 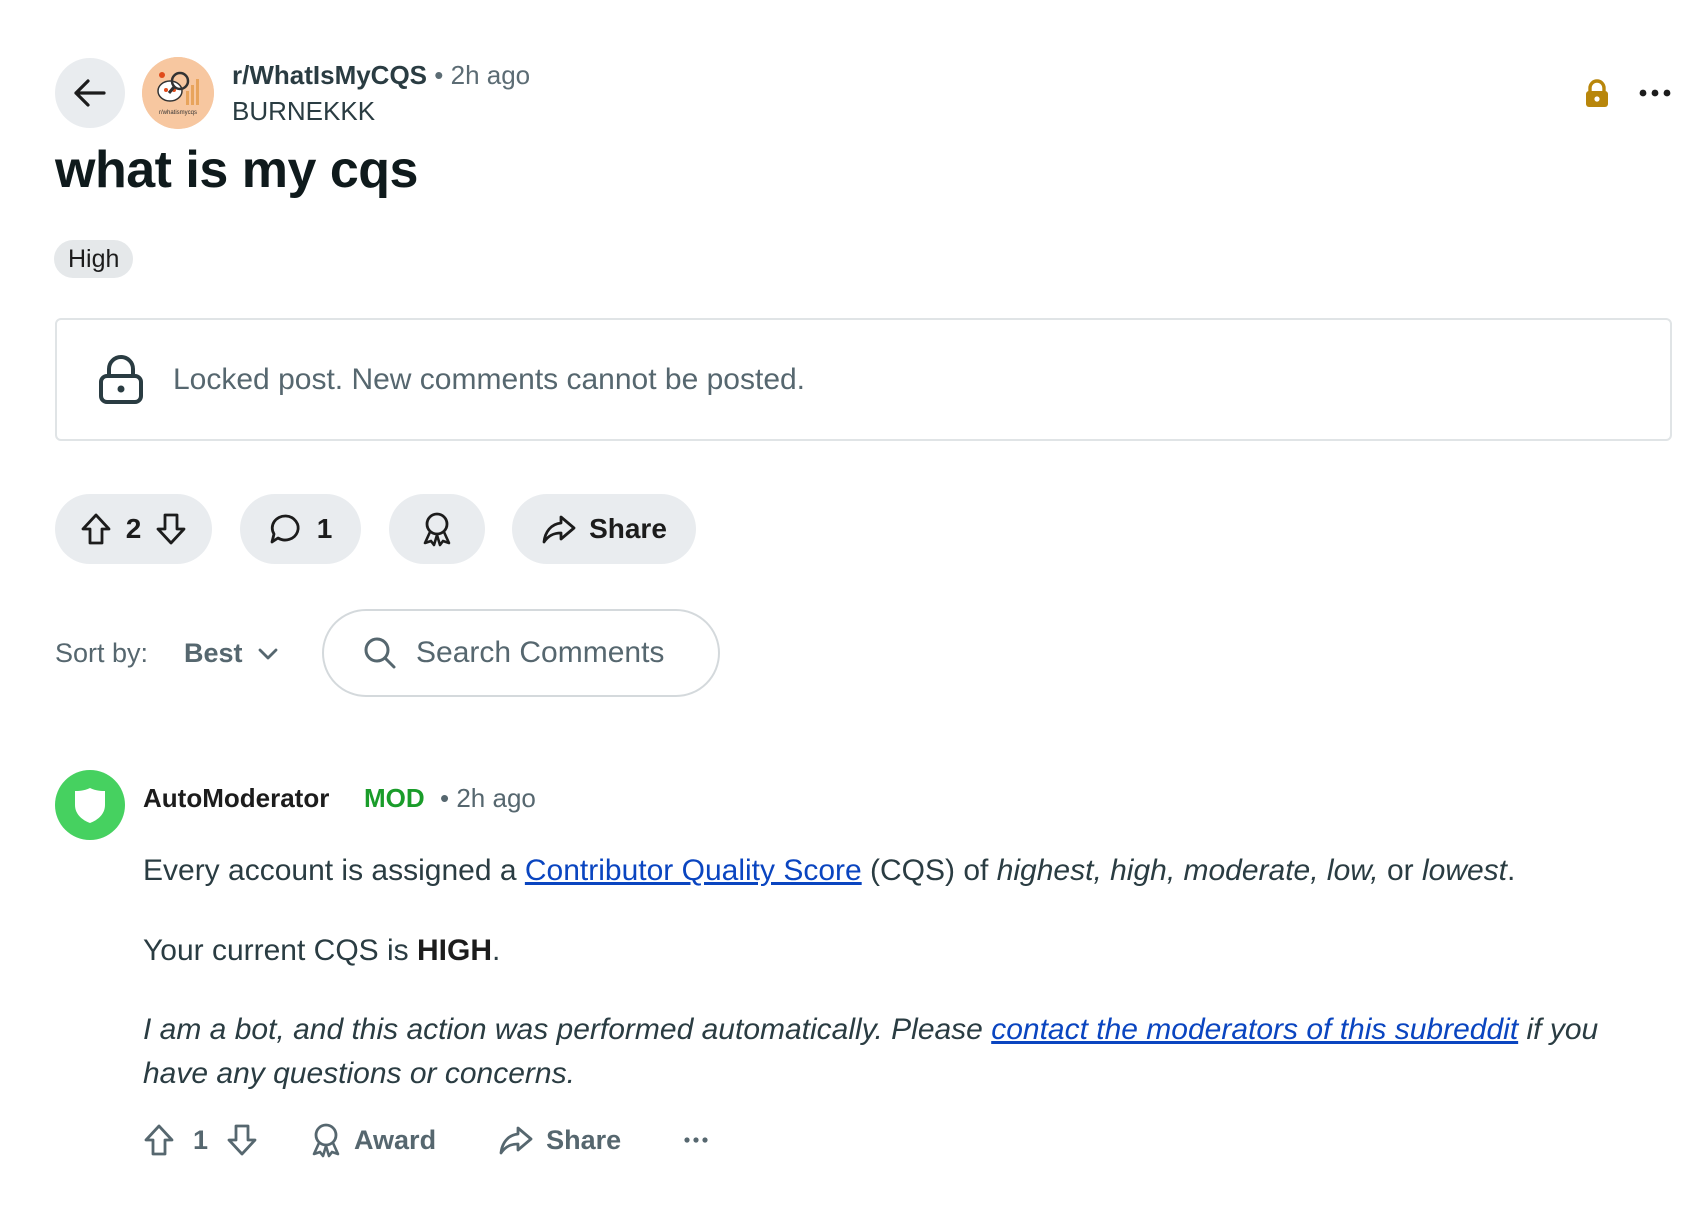 I want to click on sort-dropdown: Best, so click(x=231, y=653).